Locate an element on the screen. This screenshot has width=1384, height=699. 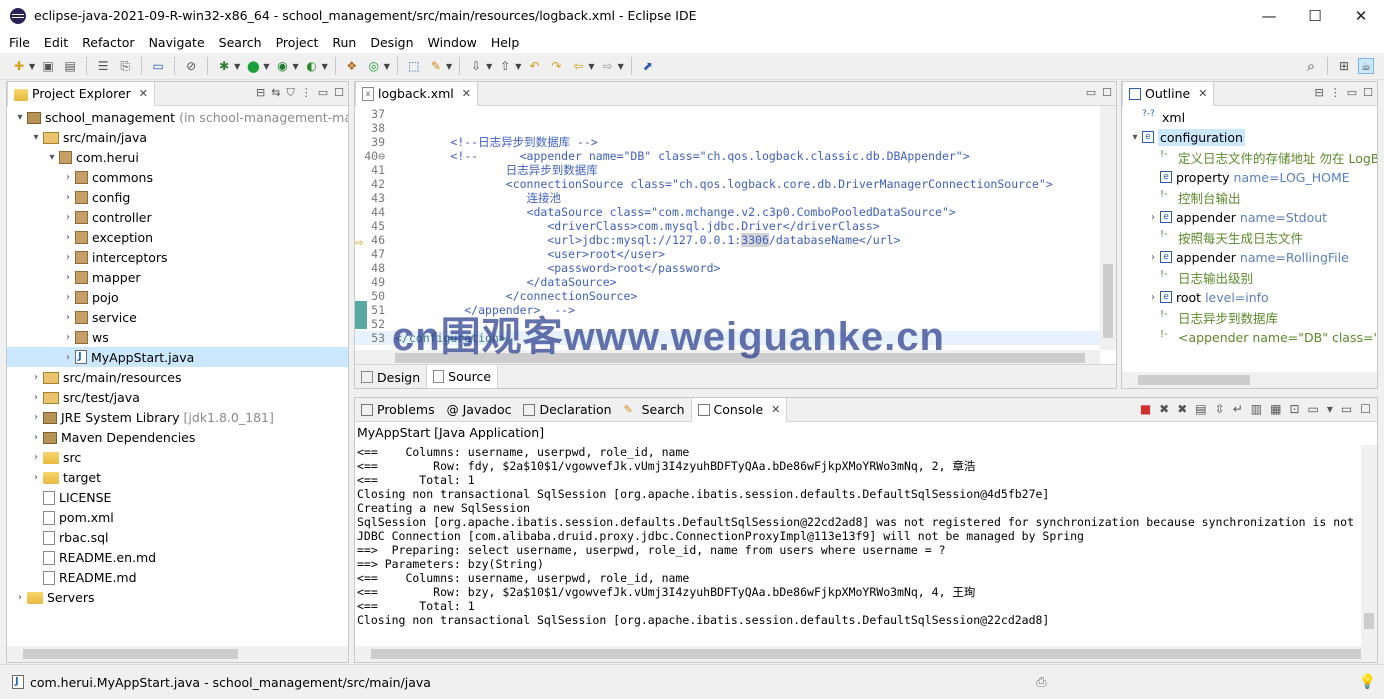
open-console-icon: ⬈ is located at coordinates (648, 66).